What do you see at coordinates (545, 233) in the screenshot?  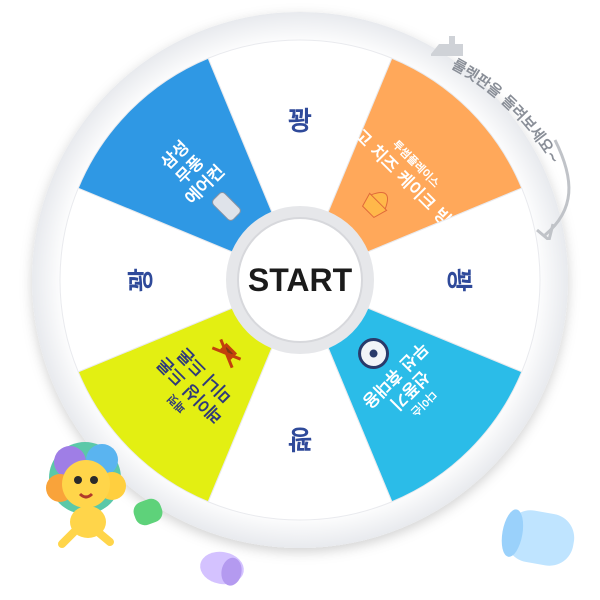 I see `arrow-head-icon` at bounding box center [545, 233].